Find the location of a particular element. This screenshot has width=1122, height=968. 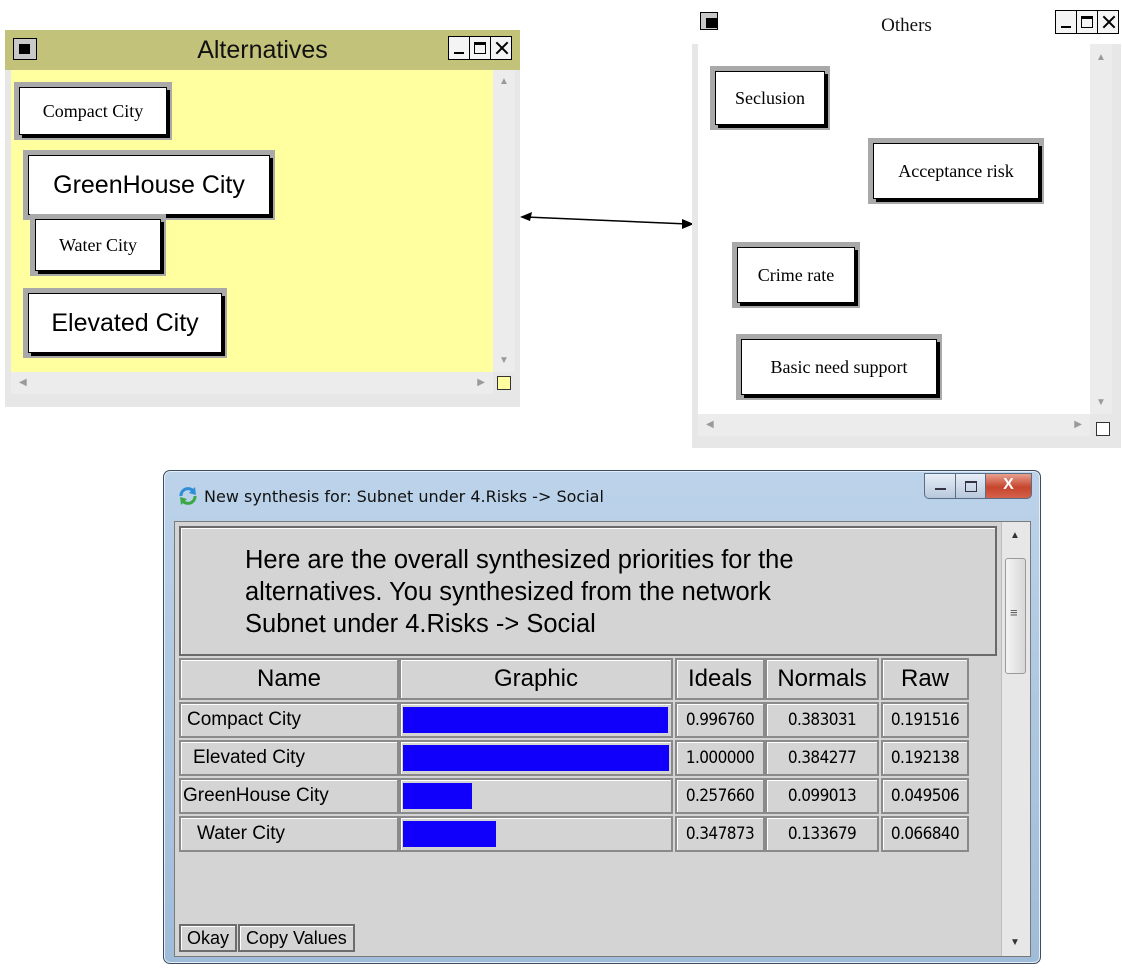

node-label: Crime rate is located at coordinates (796, 275).